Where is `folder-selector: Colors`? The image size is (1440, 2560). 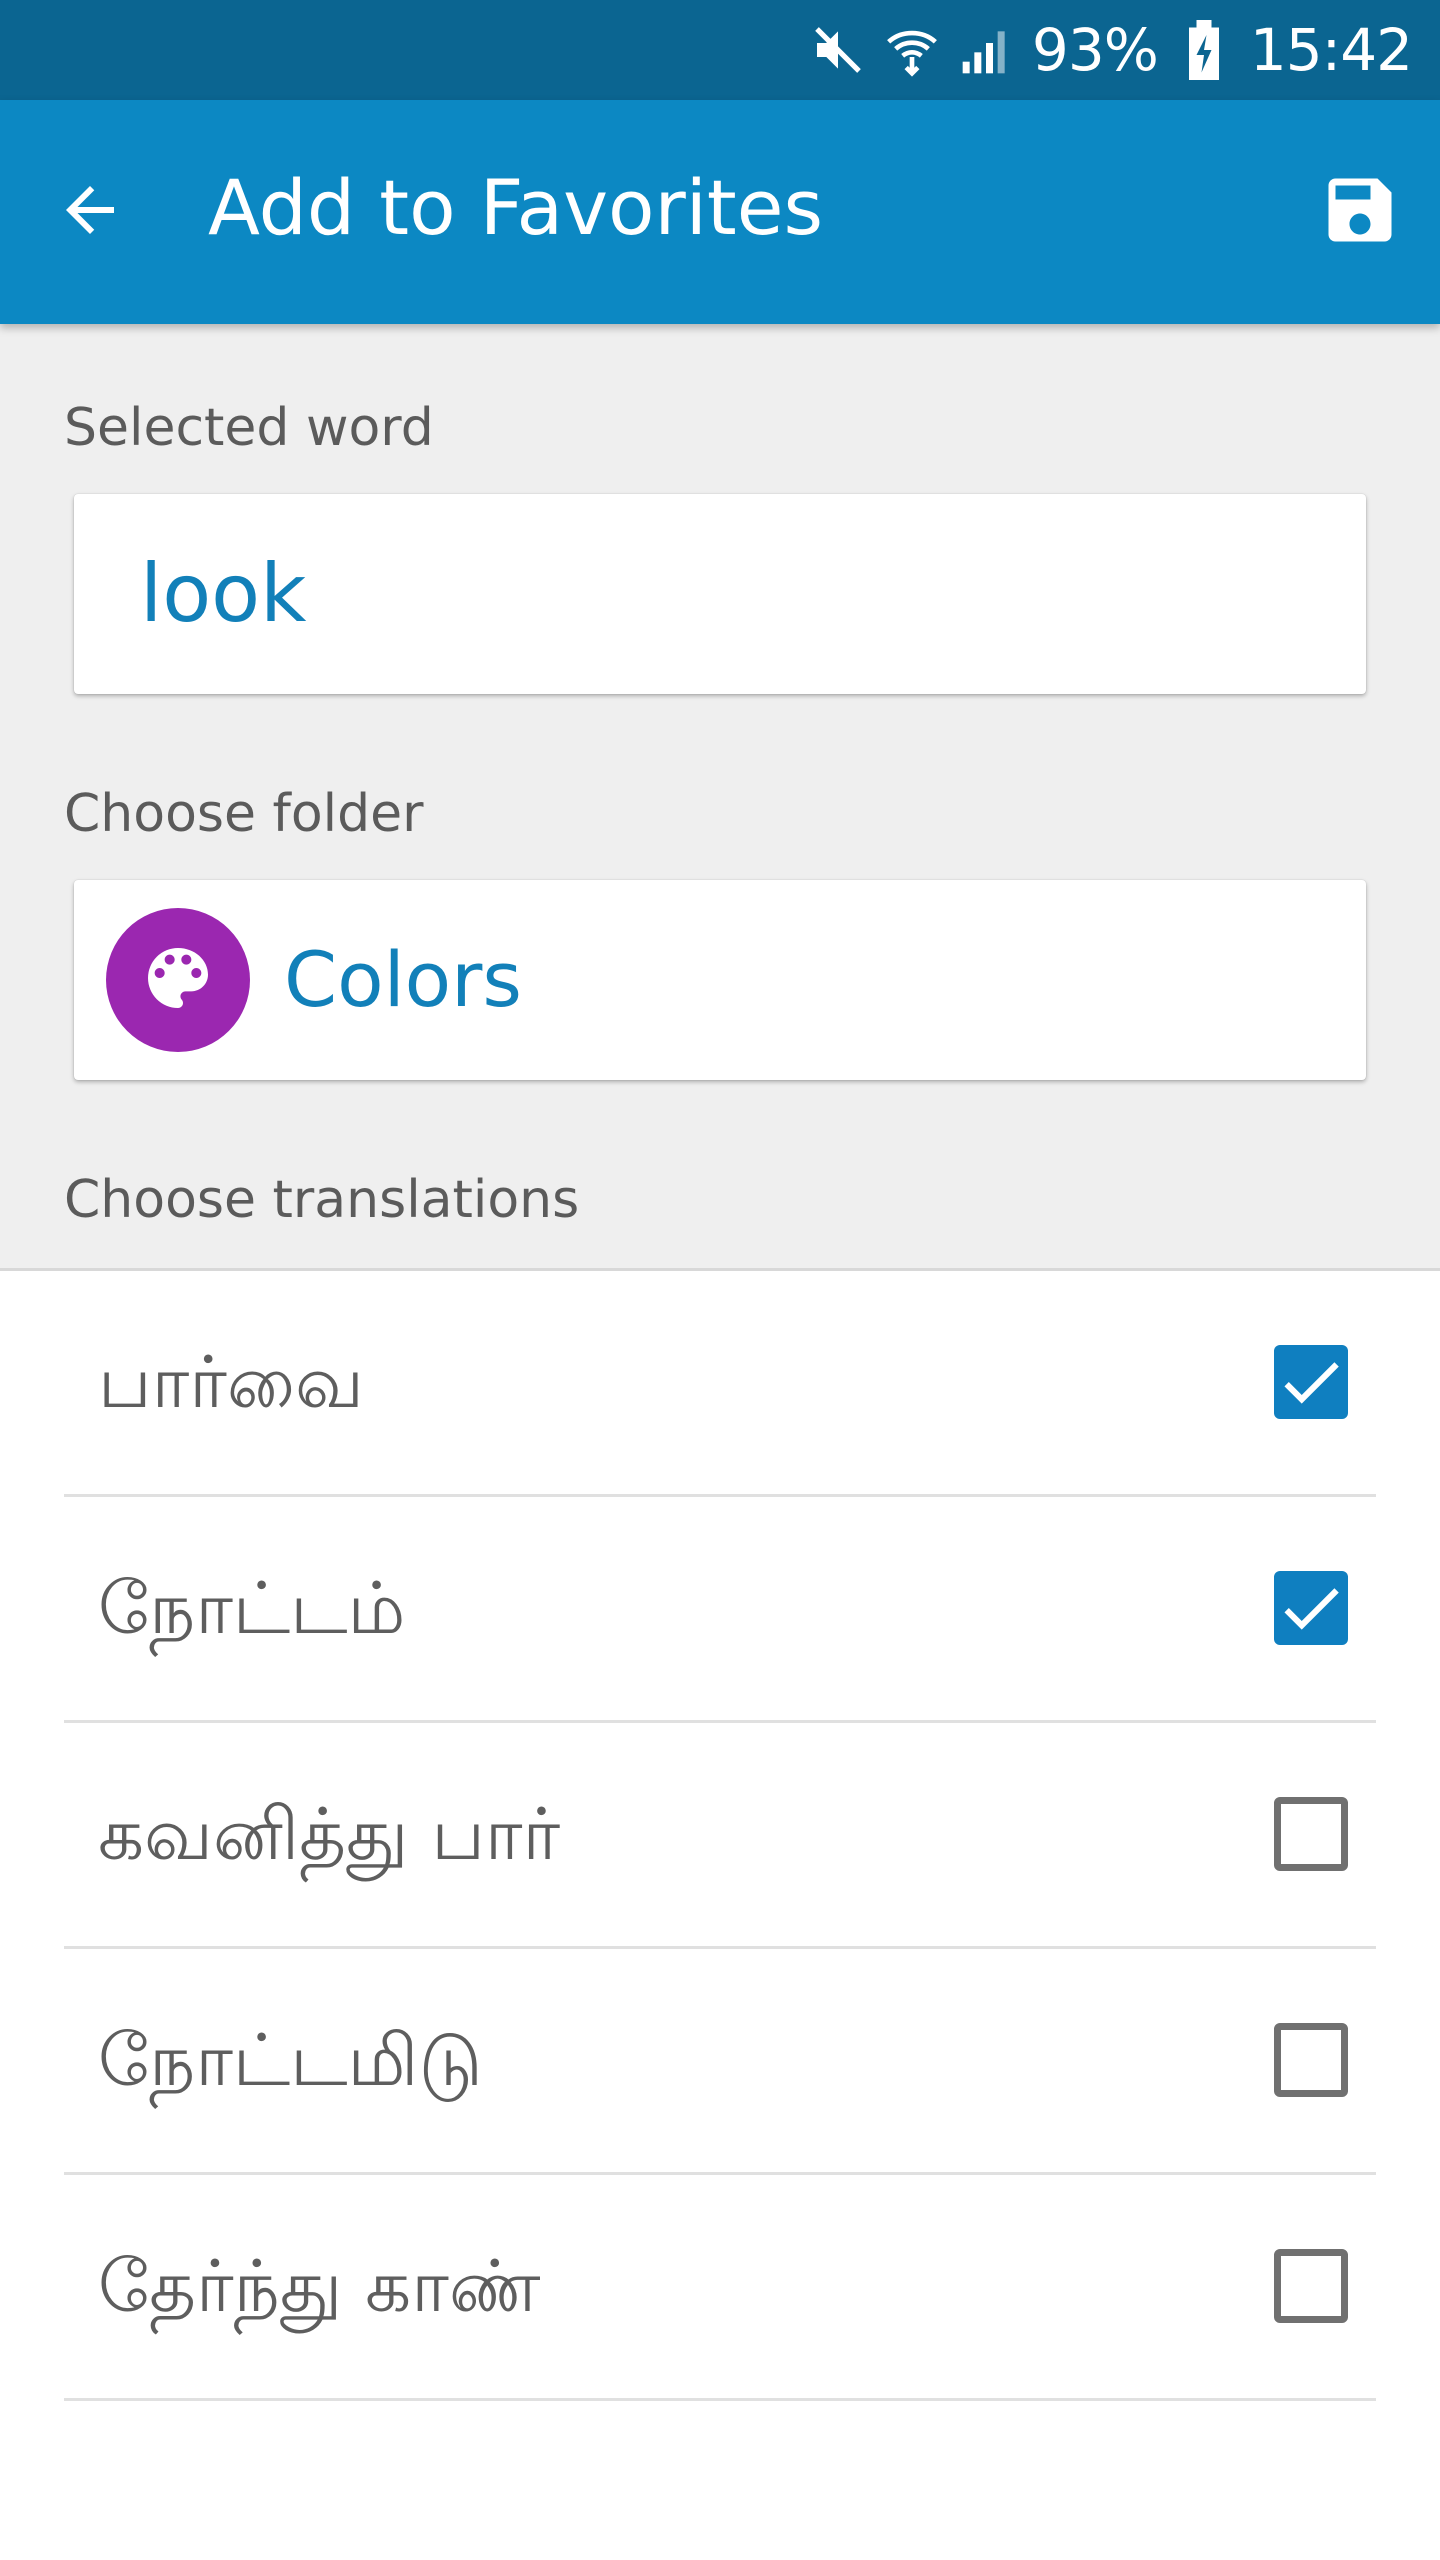
folder-selector: Colors is located at coordinates (720, 980).